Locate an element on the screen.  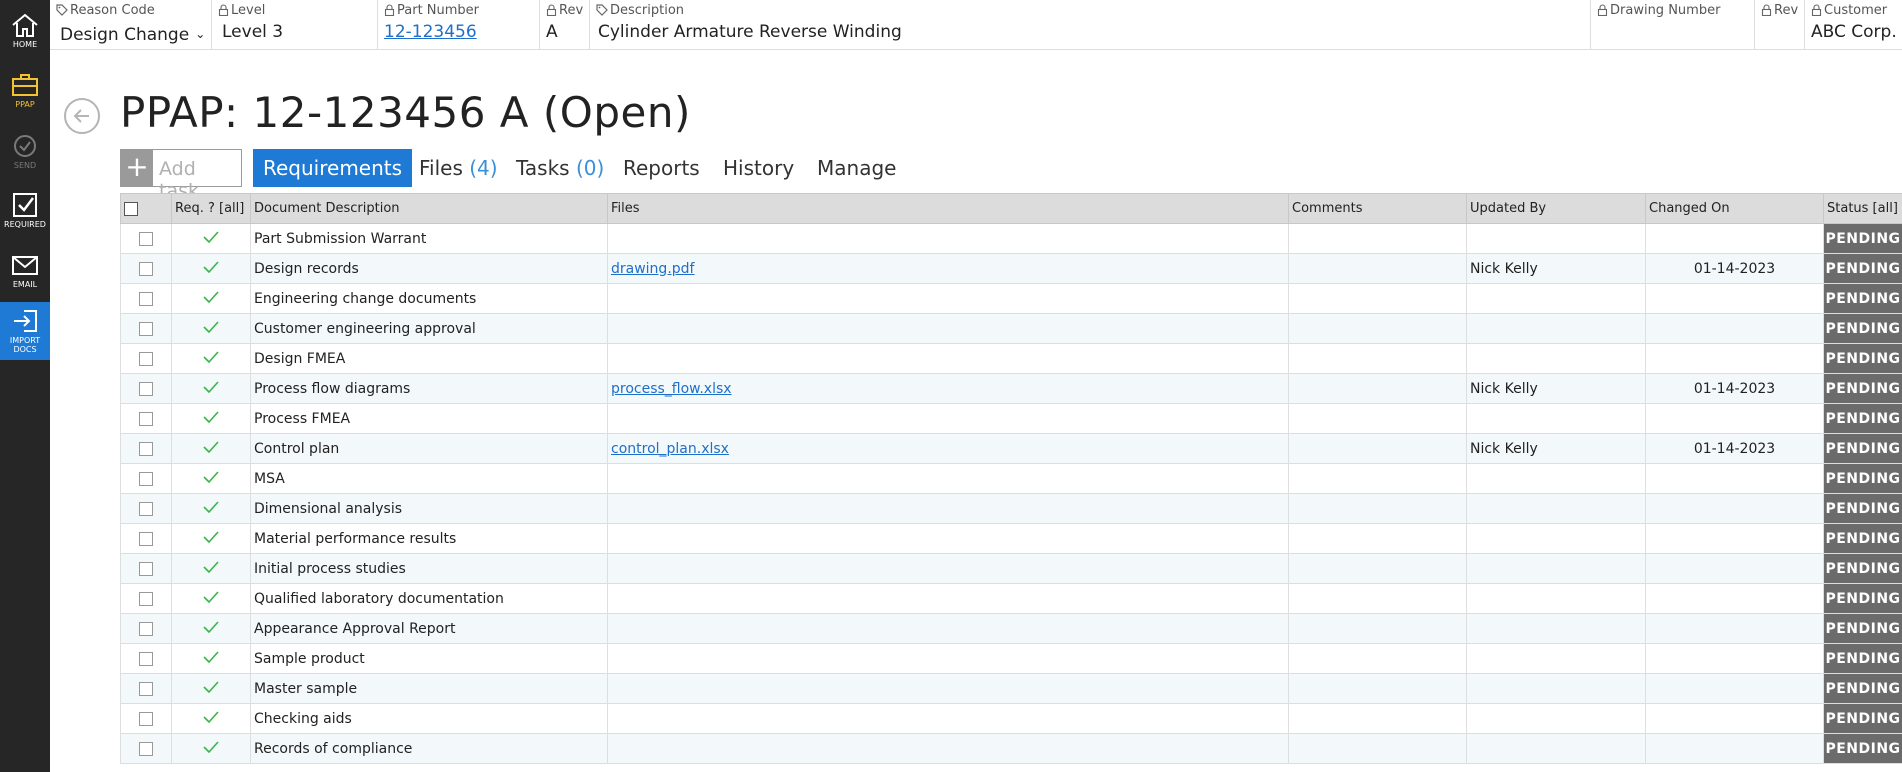
nav-import-docs: IMPORT DOCS is located at coordinates (25, 331).